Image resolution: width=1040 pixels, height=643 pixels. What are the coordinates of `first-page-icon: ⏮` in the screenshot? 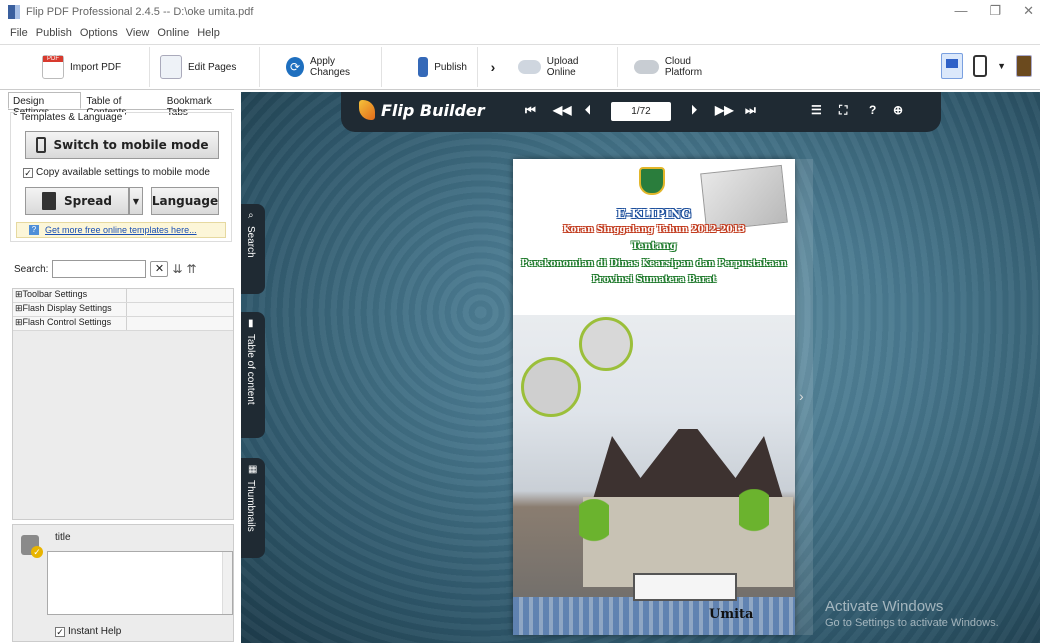 It's located at (530, 110).